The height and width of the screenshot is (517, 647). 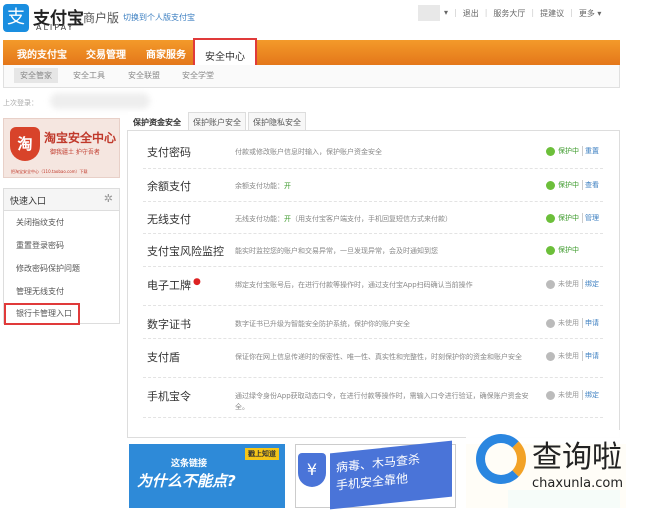 I want to click on row-desc: 无线支付功能：开（用支付宝客户端支付，手机回复短信方式来付款）, so click(x=343, y=219).